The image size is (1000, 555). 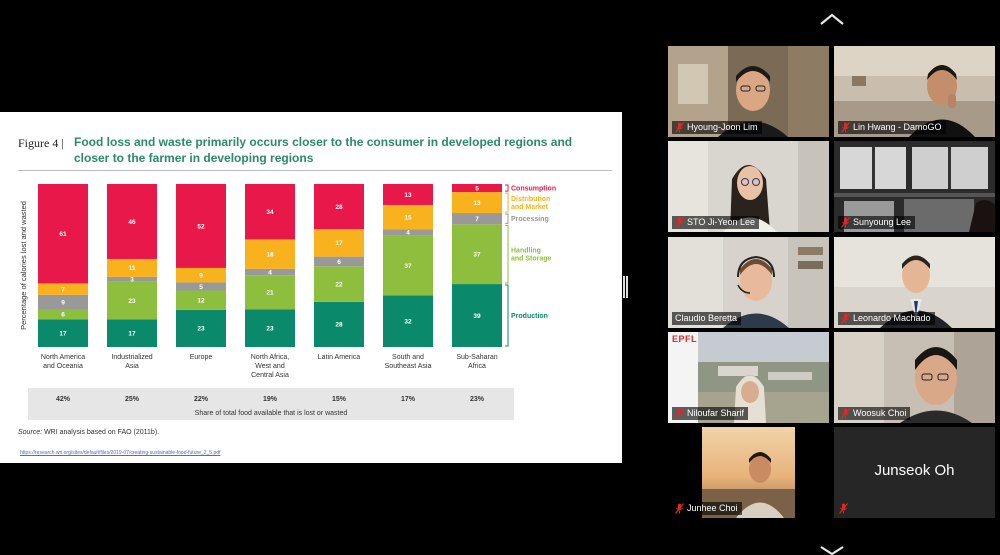 What do you see at coordinates (270, 293) in the screenshot?
I see `data-label: 21` at bounding box center [270, 293].